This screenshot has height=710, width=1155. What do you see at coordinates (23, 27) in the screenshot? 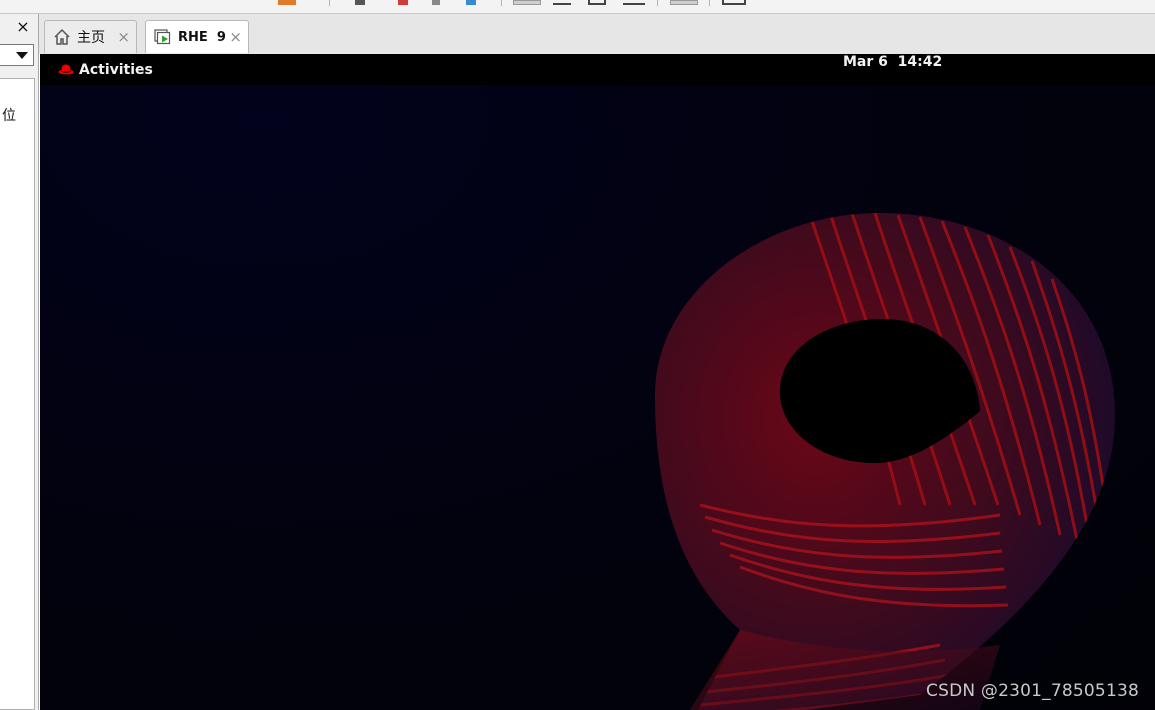
I see `library-close-button: ×` at bounding box center [23, 27].